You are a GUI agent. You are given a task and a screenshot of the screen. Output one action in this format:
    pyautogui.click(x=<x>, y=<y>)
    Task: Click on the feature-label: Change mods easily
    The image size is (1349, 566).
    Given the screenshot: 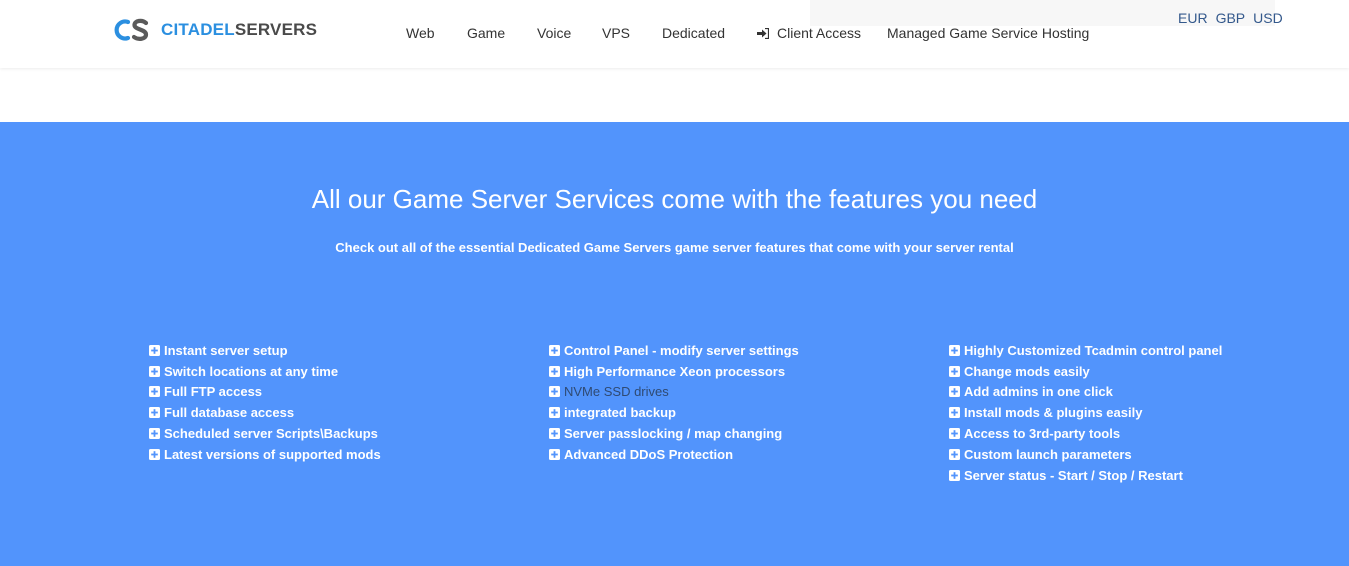 What is the action you would take?
    pyautogui.click(x=1027, y=371)
    